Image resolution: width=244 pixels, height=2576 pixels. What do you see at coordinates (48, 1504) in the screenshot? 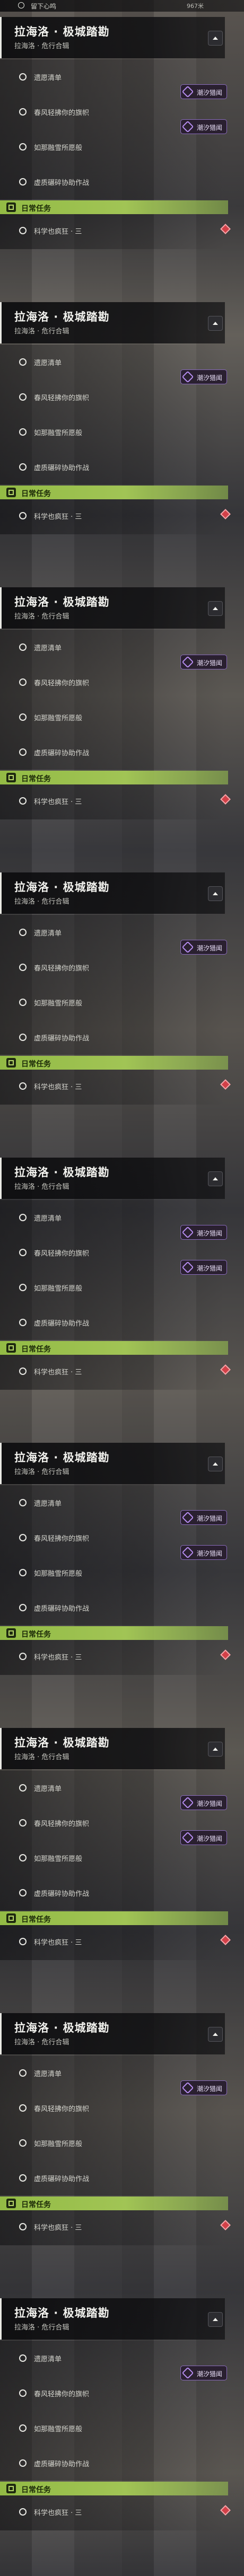
I see `objective-label: 遗愿清单` at bounding box center [48, 1504].